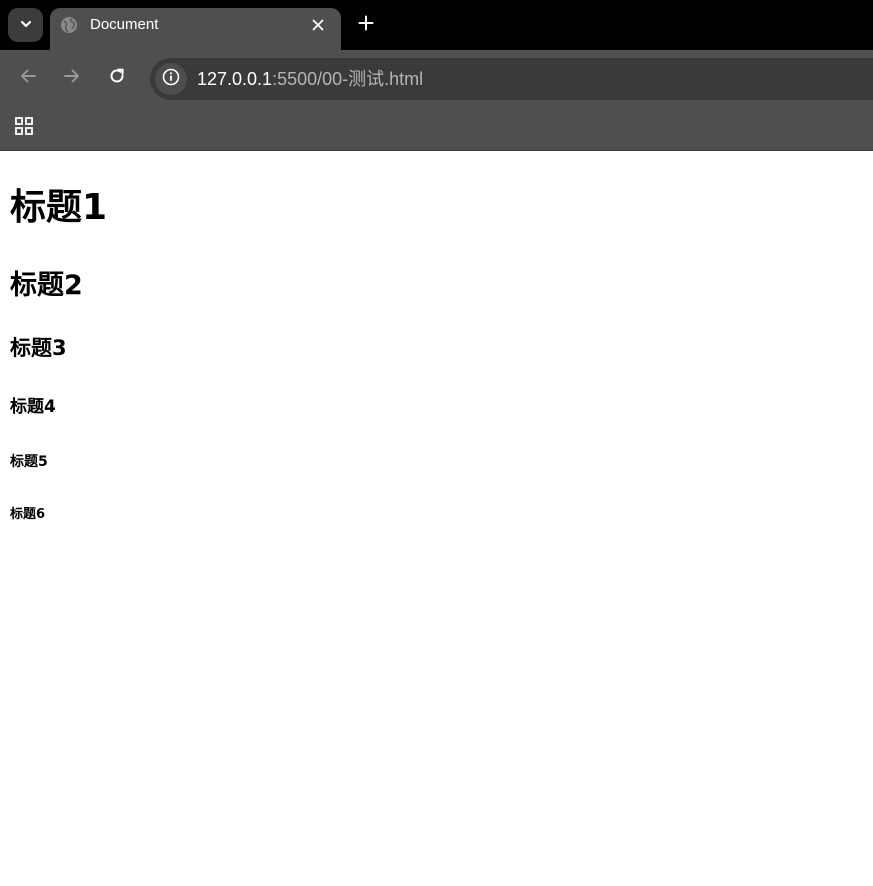  I want to click on forward-button, so click(72, 78).